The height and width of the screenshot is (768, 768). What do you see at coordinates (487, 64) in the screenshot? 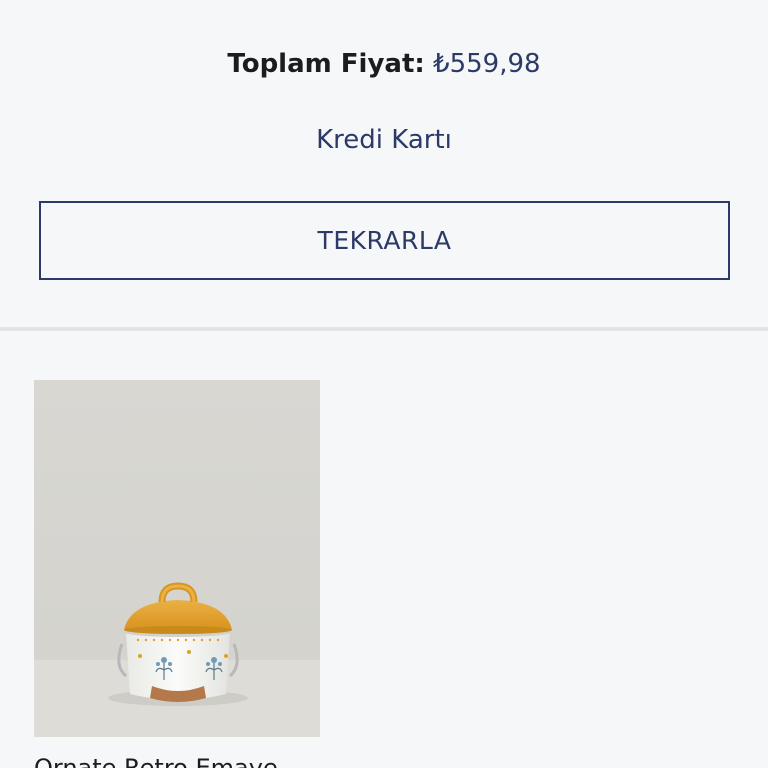
I see `total-price-value: ₺559,98` at bounding box center [487, 64].